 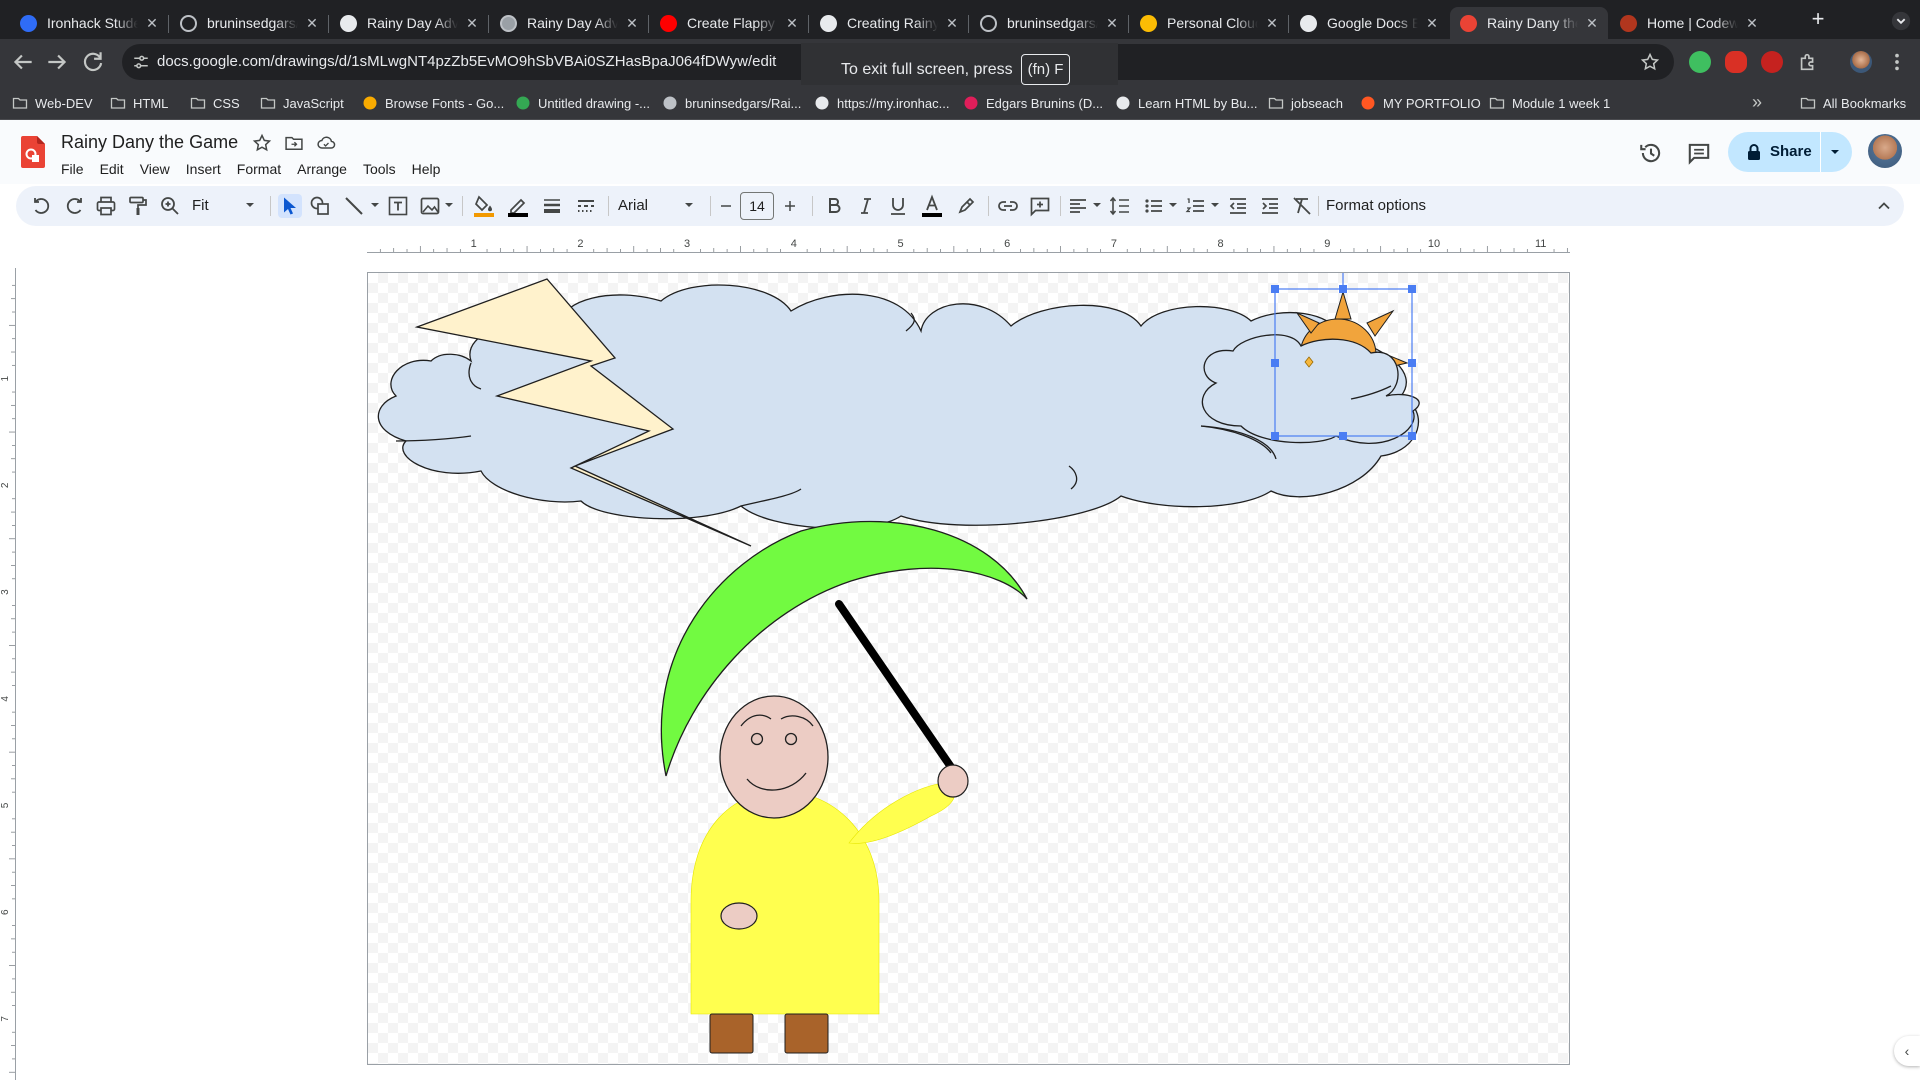 I want to click on font-select: Arial, so click(x=633, y=205).